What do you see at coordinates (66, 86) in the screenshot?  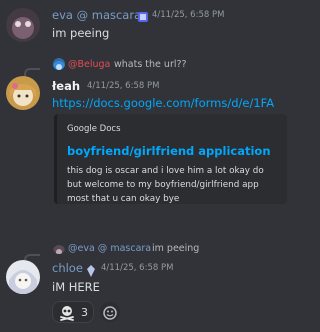 I see `author-name: łeah` at bounding box center [66, 86].